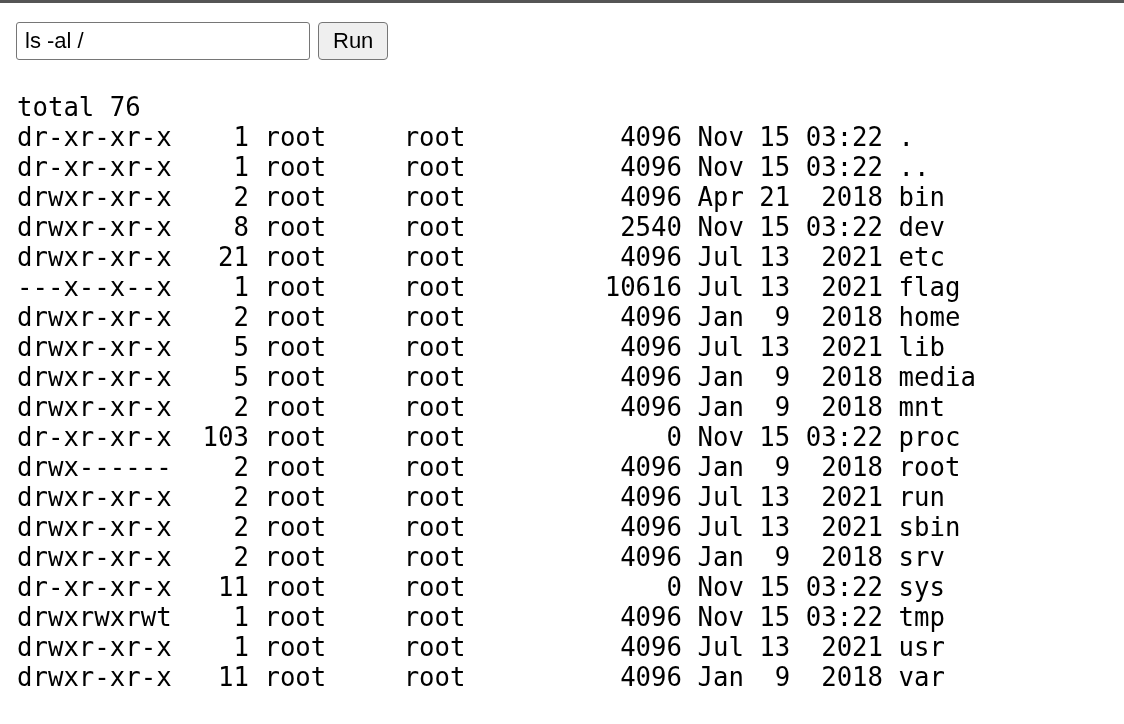 This screenshot has width=1124, height=724. I want to click on output-line: drwxr-xr-x 1 root root 4096 Jul 13 2021 usr, so click(481, 647).